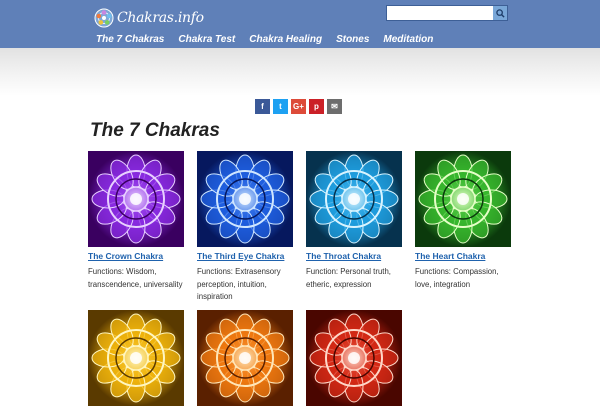 This screenshot has height=406, width=600. What do you see at coordinates (137, 256) in the screenshot?
I see `chakra-title-link: The Crown Chakra` at bounding box center [137, 256].